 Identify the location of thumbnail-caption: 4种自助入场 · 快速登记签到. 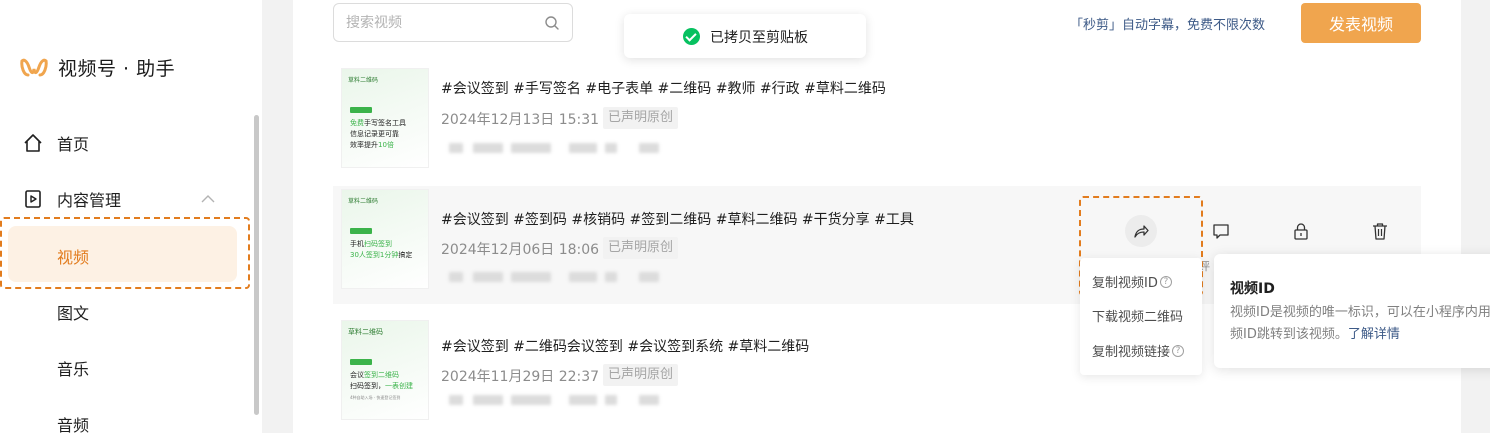
(375, 397).